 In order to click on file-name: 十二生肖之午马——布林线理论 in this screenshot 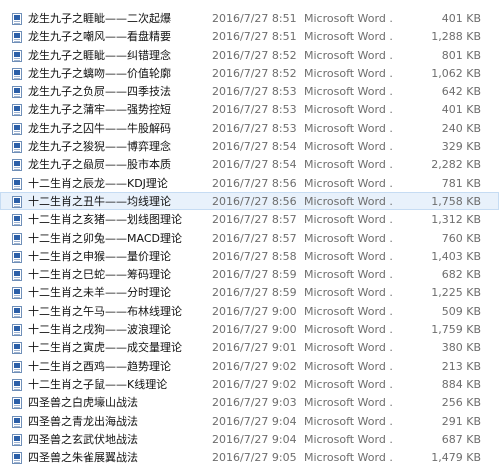, I will do `click(105, 311)`.